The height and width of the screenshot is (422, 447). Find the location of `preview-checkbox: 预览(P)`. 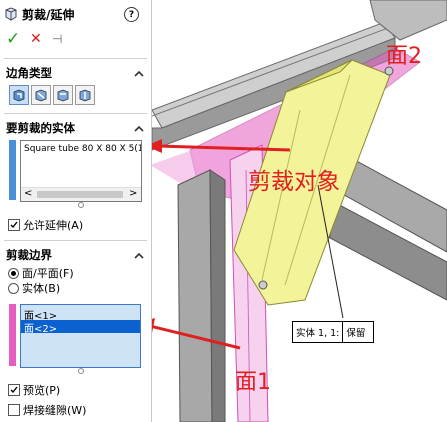

preview-checkbox: 预览(P) is located at coordinates (34, 390).